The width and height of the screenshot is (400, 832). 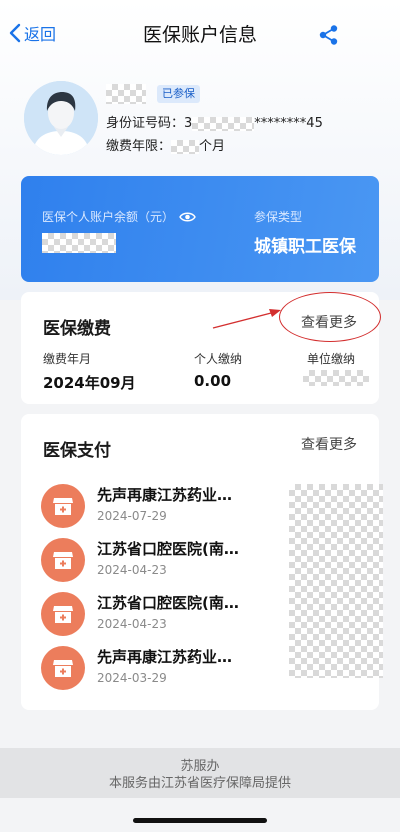 I want to click on id-number-prefix: 3, so click(x=188, y=123).